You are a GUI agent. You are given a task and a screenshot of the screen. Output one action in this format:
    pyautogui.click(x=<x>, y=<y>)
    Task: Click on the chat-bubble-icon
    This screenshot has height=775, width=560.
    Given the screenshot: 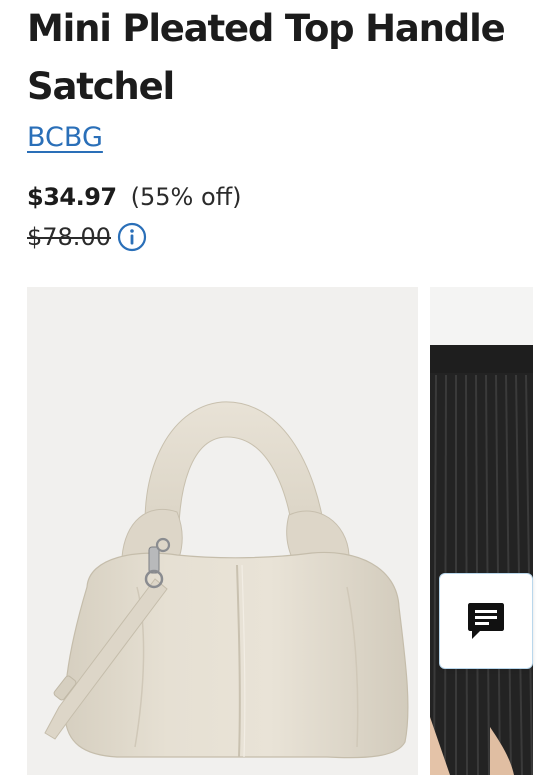 What is the action you would take?
    pyautogui.click(x=486, y=621)
    